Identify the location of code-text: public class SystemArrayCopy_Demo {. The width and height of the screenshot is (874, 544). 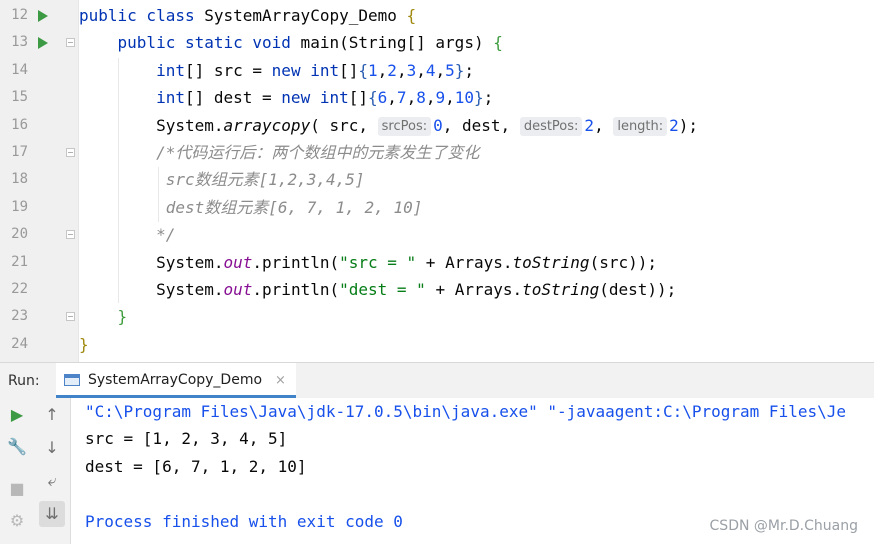
(248, 15).